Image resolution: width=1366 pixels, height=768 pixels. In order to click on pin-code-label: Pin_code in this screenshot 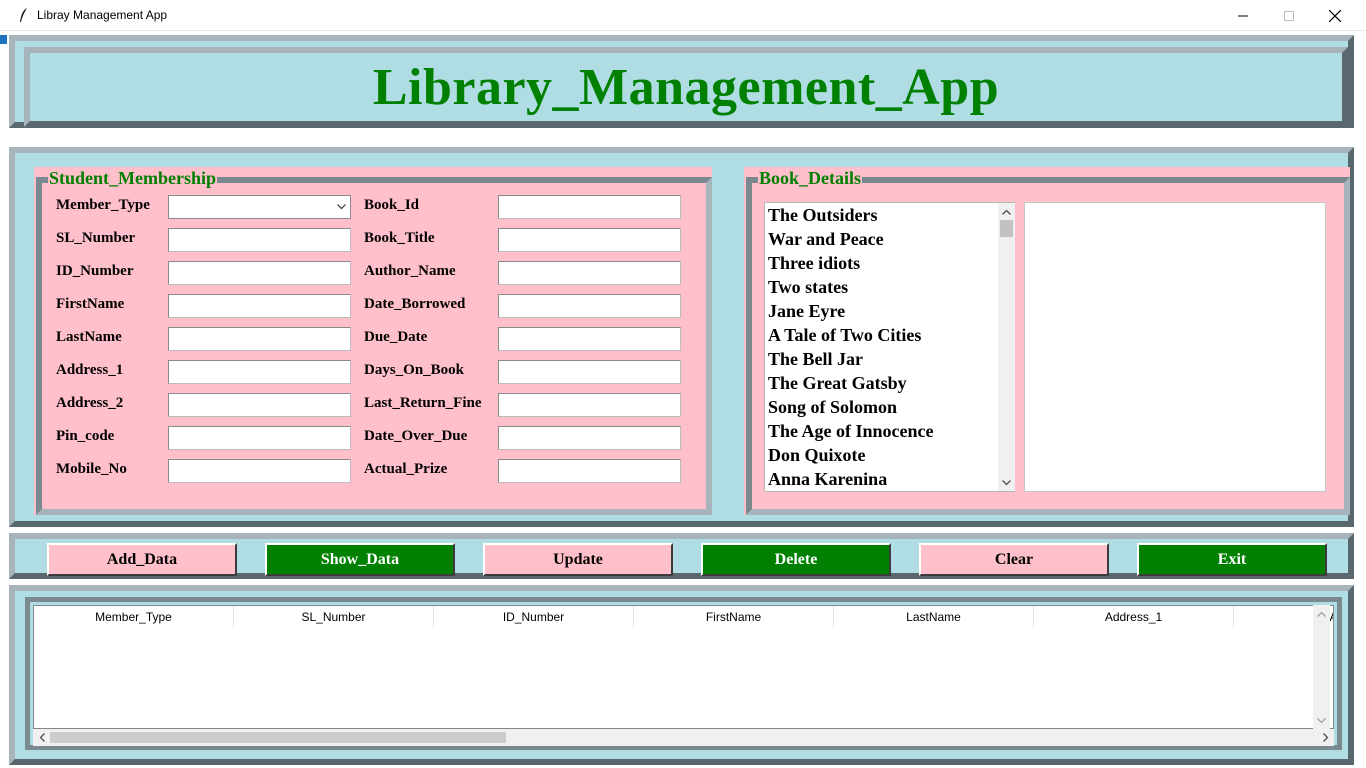, I will do `click(85, 436)`.